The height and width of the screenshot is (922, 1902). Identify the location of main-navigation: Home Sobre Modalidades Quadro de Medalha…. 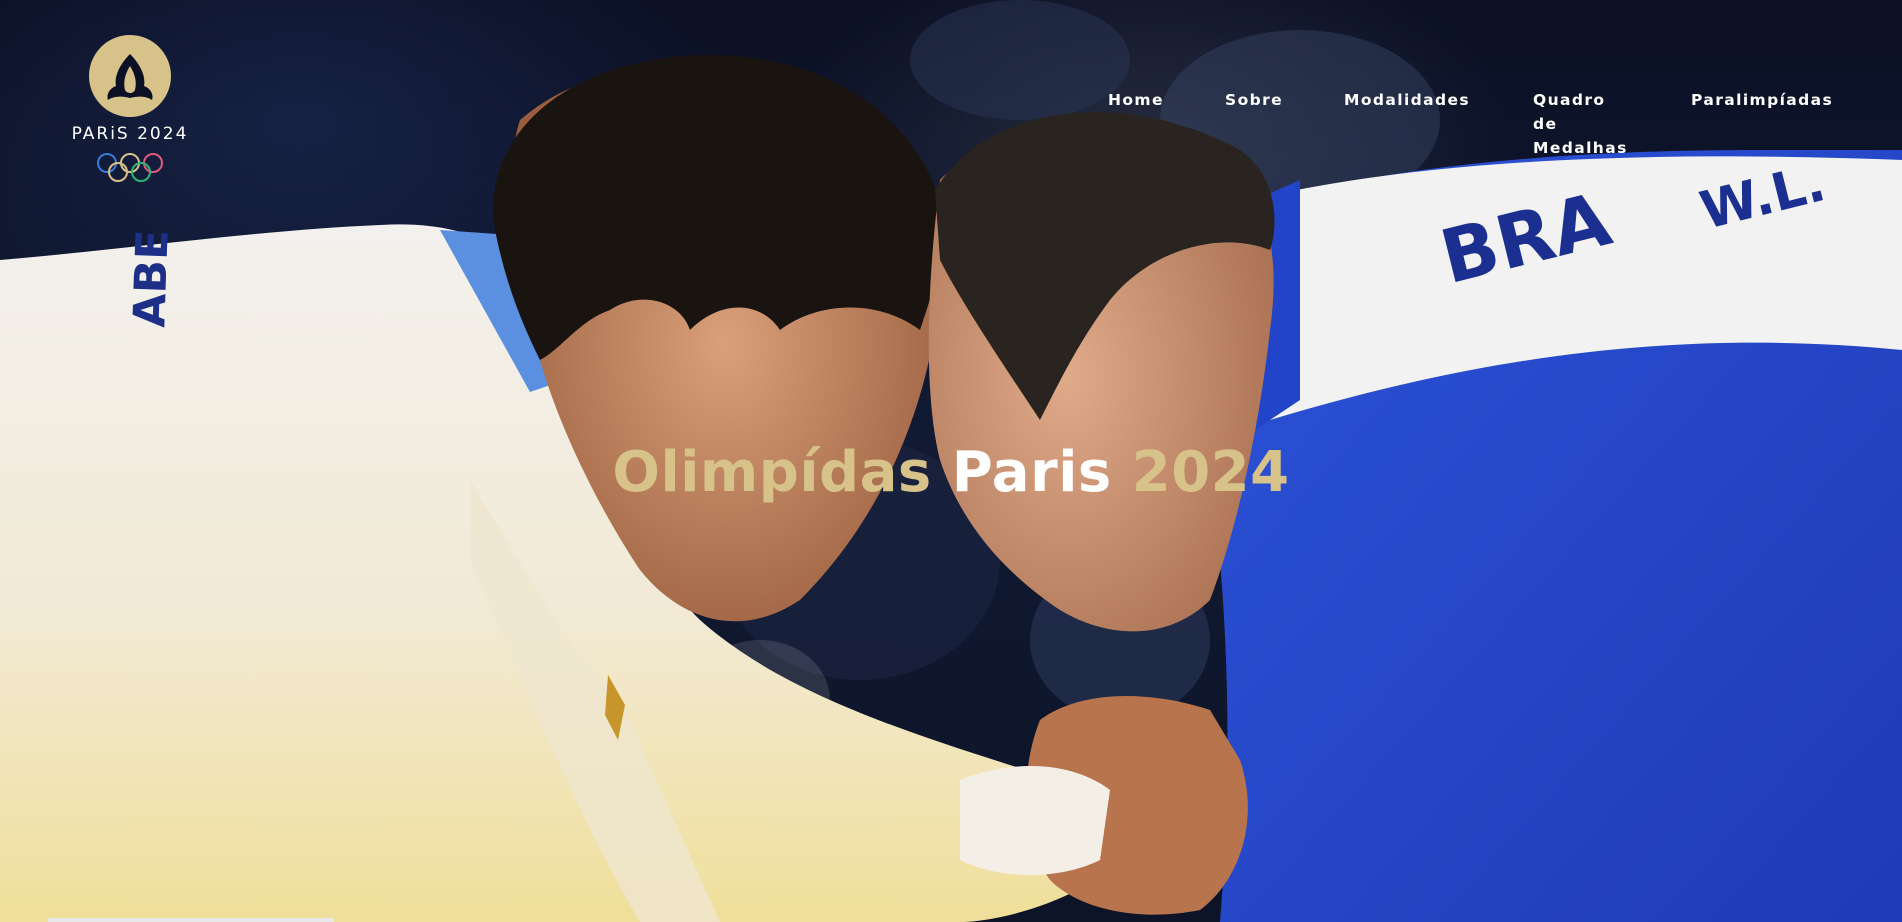
(1493, 128).